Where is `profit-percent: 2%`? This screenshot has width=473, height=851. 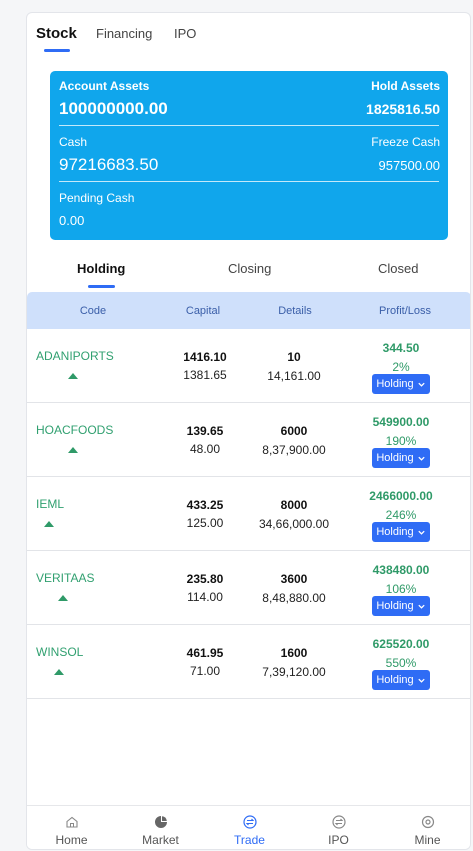 profit-percent: 2% is located at coordinates (401, 367).